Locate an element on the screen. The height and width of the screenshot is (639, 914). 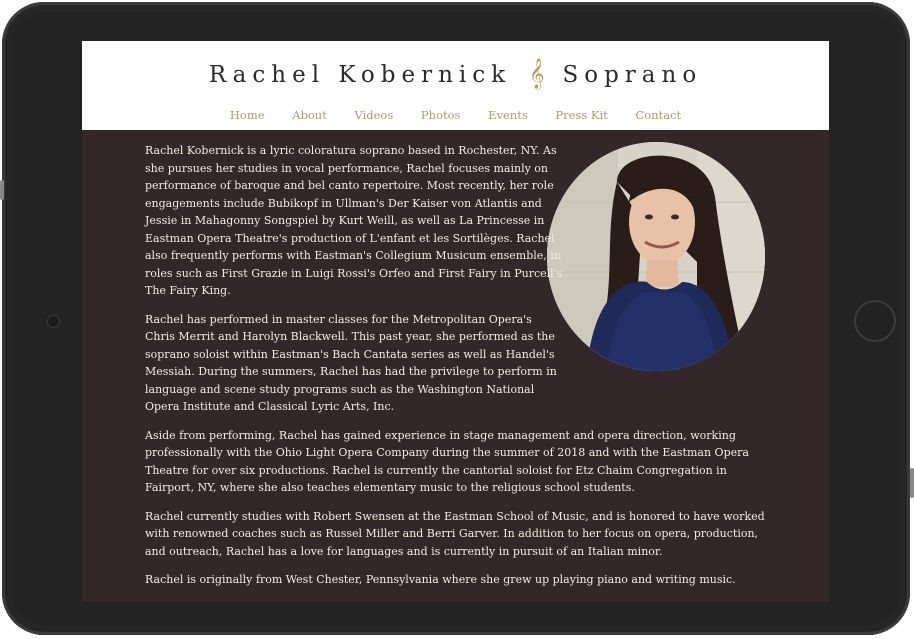
home-button is located at coordinates (875, 321).